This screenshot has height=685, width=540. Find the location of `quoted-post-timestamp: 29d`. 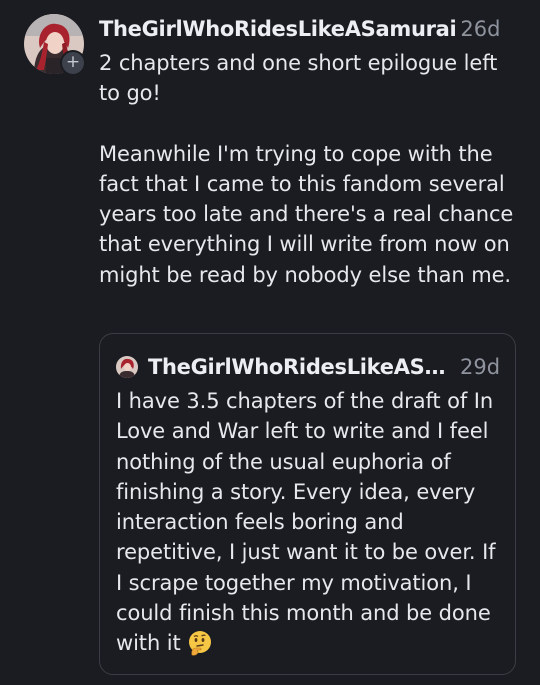

quoted-post-timestamp: 29d is located at coordinates (480, 367).